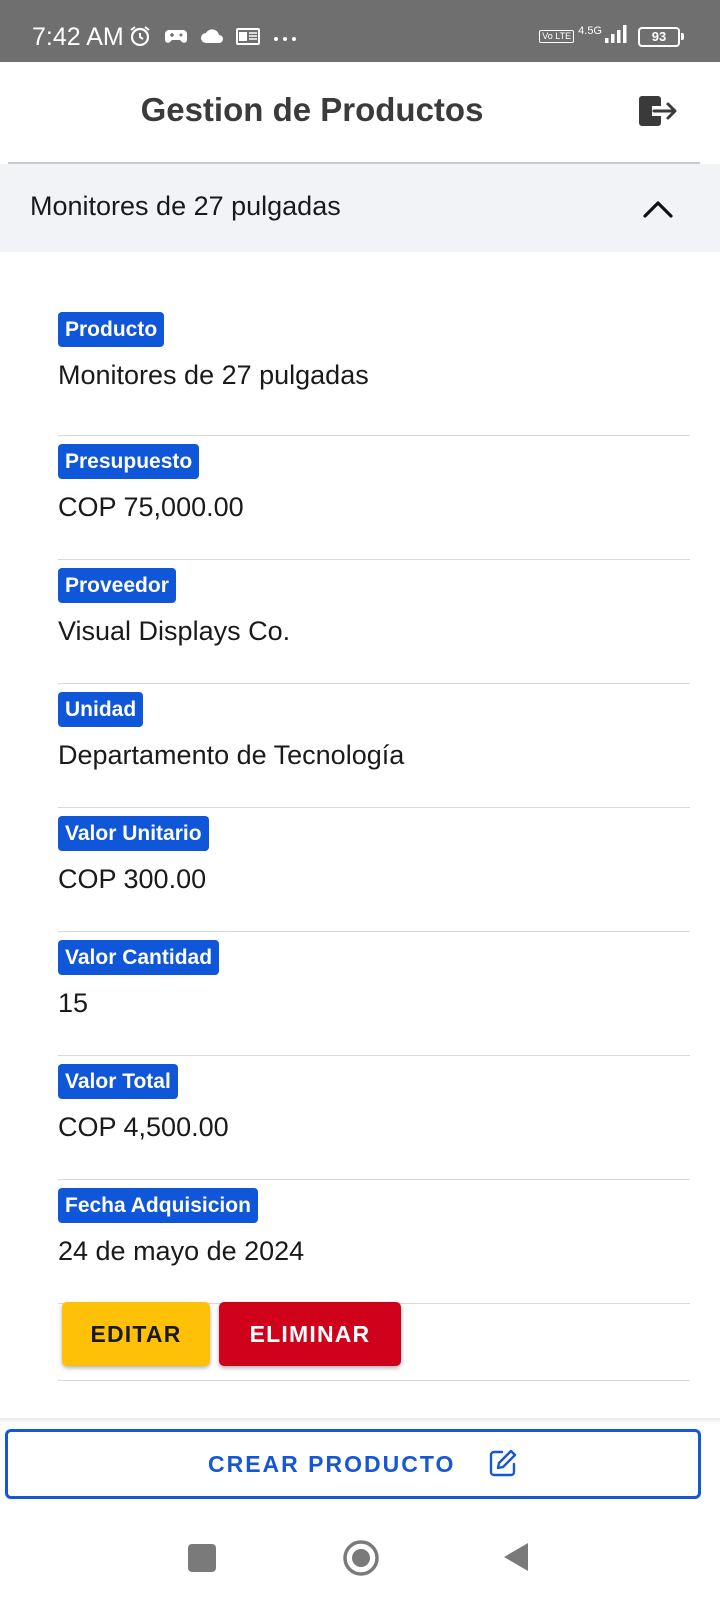 This screenshot has height=1600, width=720. I want to click on battery-level: 93, so click(659, 36).